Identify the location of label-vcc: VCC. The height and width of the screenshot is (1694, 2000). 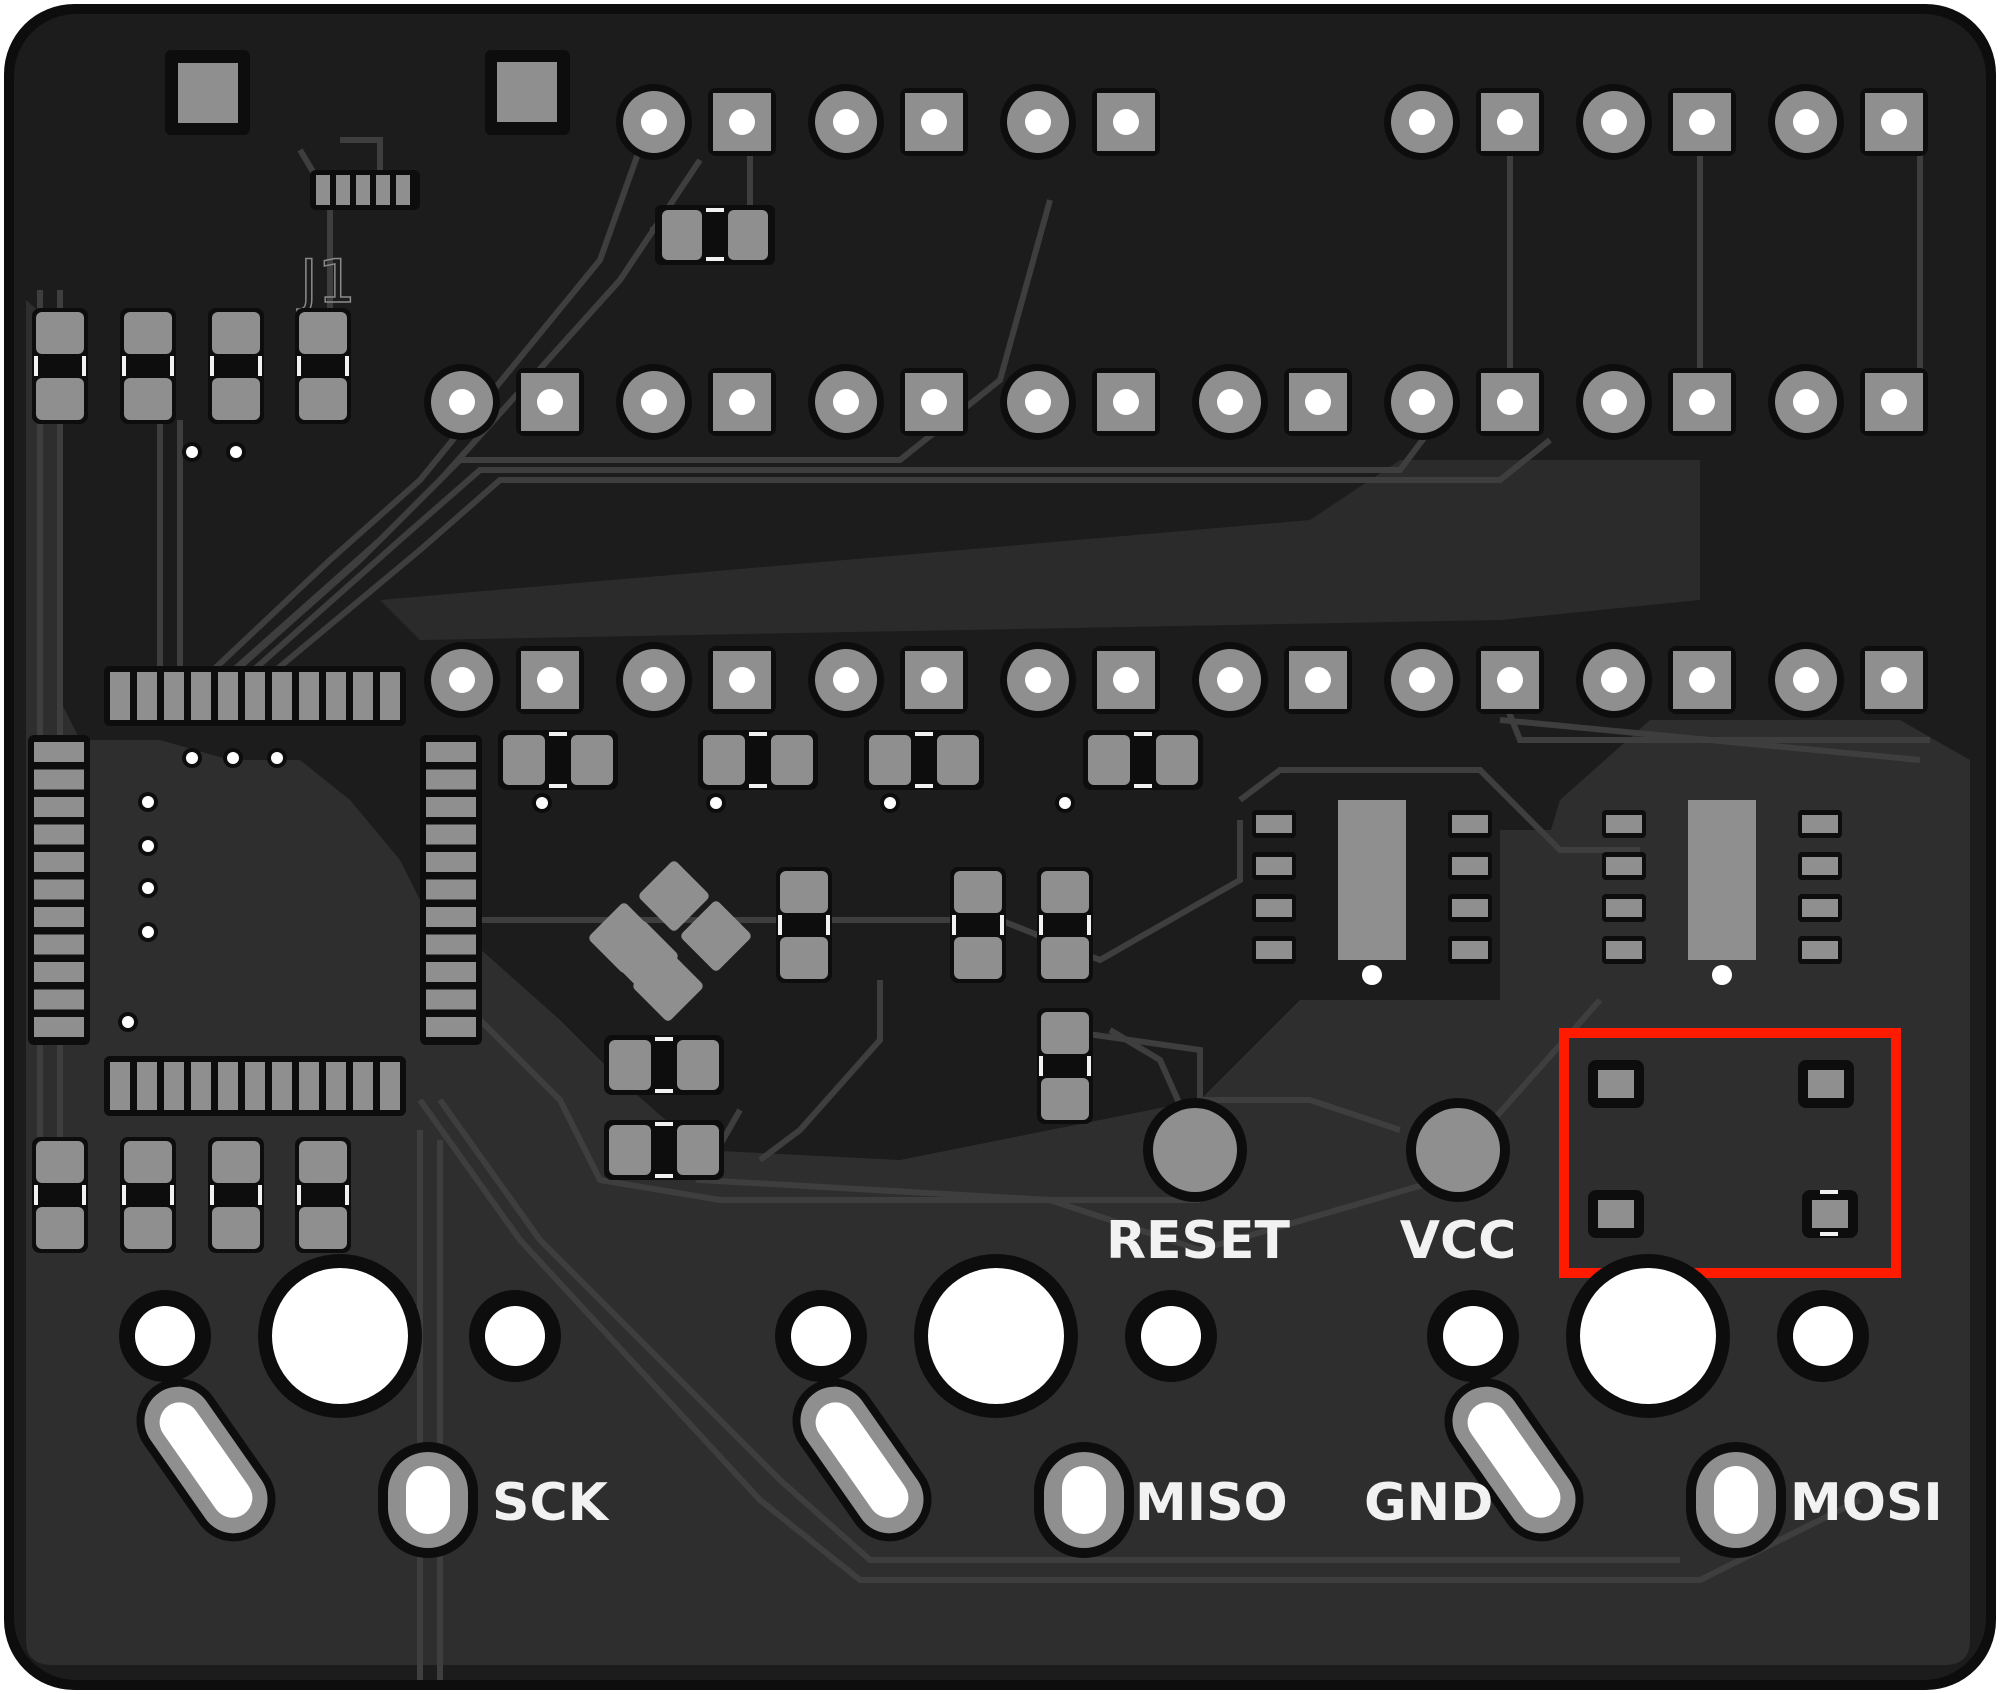
(1458, 1241).